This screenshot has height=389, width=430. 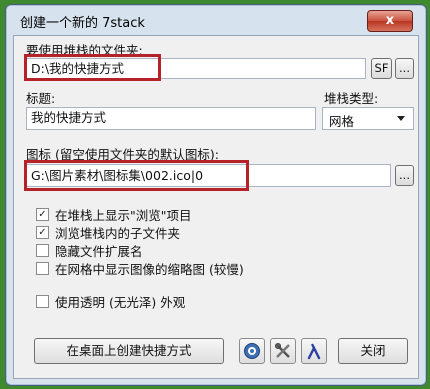 What do you see at coordinates (136, 175) in the screenshot?
I see `highlight-icon` at bounding box center [136, 175].